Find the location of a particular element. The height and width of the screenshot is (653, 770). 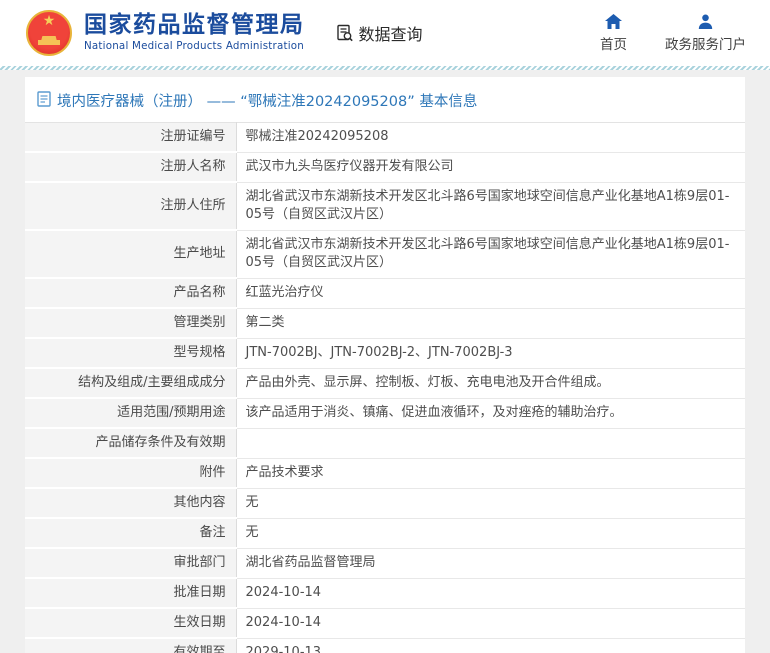

table-row: 管理类别 第二类 is located at coordinates (385, 323).